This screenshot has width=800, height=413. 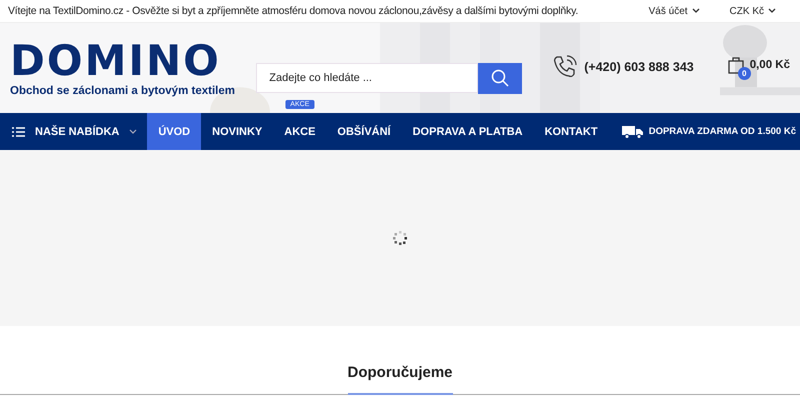 What do you see at coordinates (571, 131) in the screenshot?
I see `nav-link: KONTAKT` at bounding box center [571, 131].